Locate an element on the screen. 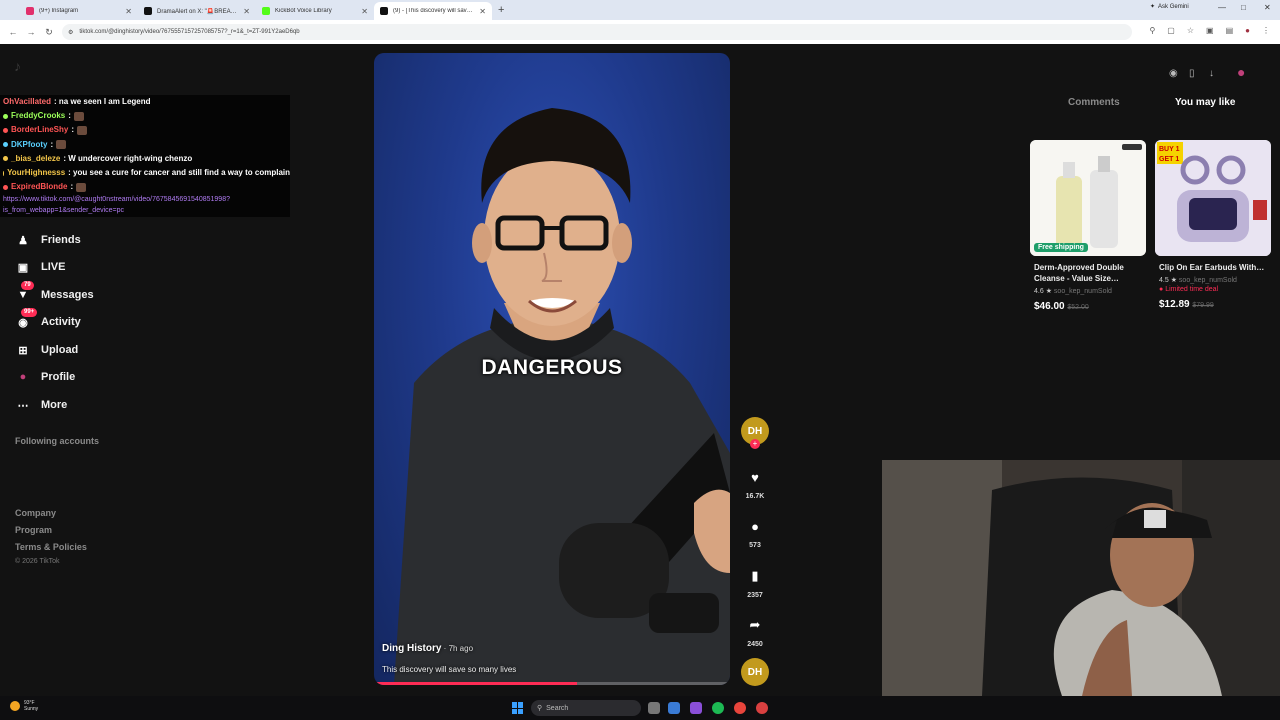  sidepanel-icon: ▤ is located at coordinates (1230, 30).